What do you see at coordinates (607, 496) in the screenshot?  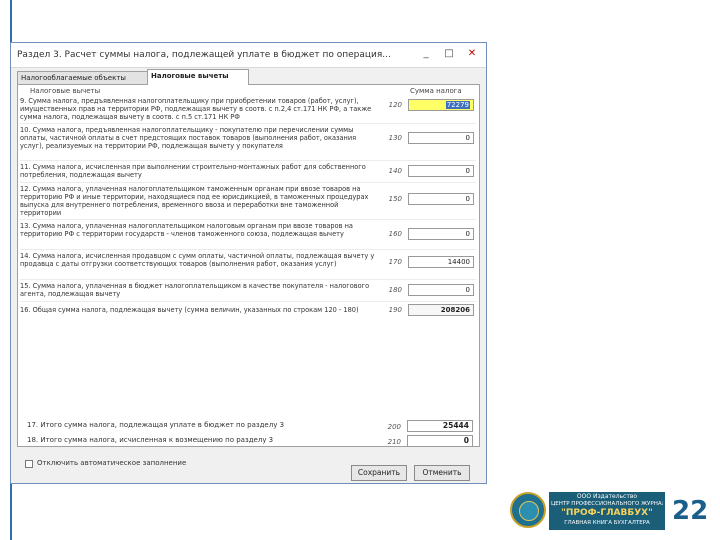 I see `publisher-line-1: ООО Издательство` at bounding box center [607, 496].